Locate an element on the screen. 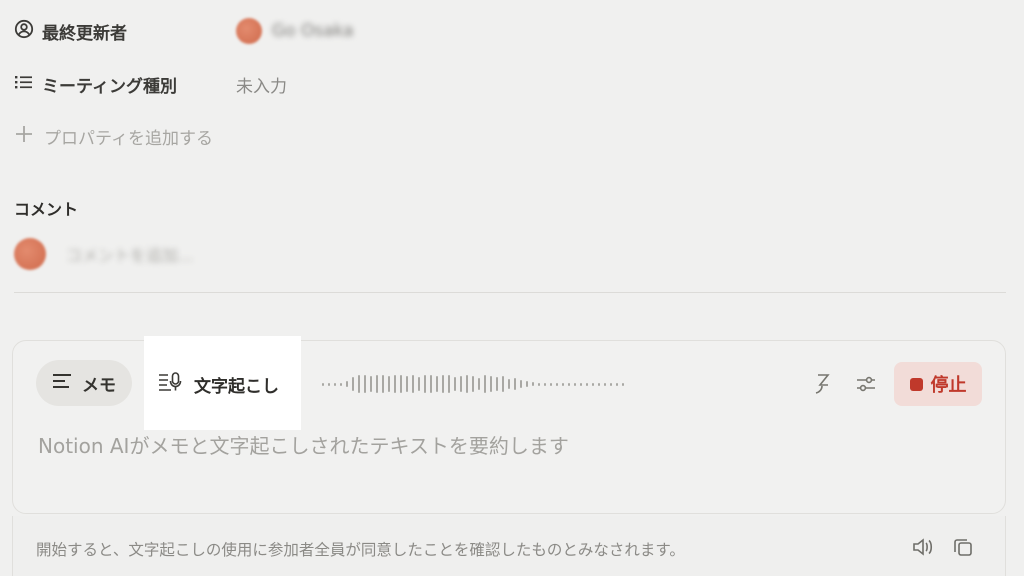 The image size is (1024, 576). property-label: 最終更新者 is located at coordinates (84, 33).